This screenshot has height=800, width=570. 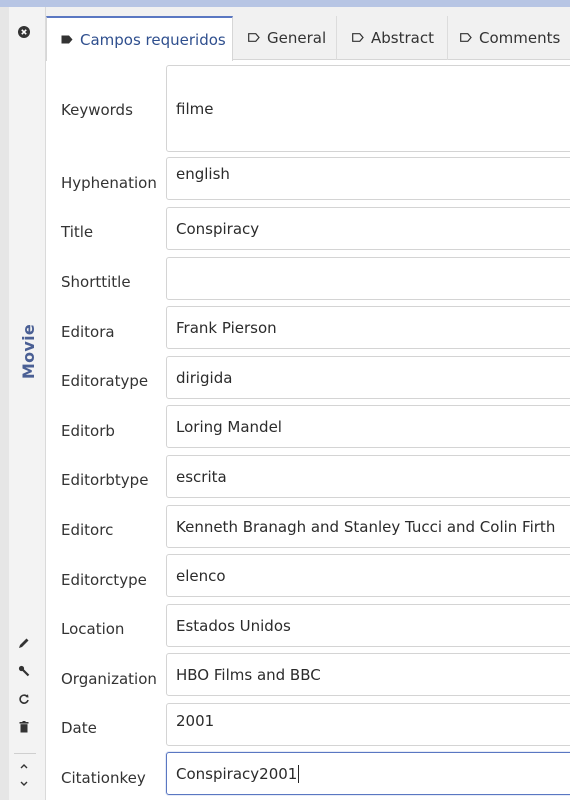 I want to click on close-icon, so click(x=24, y=34).